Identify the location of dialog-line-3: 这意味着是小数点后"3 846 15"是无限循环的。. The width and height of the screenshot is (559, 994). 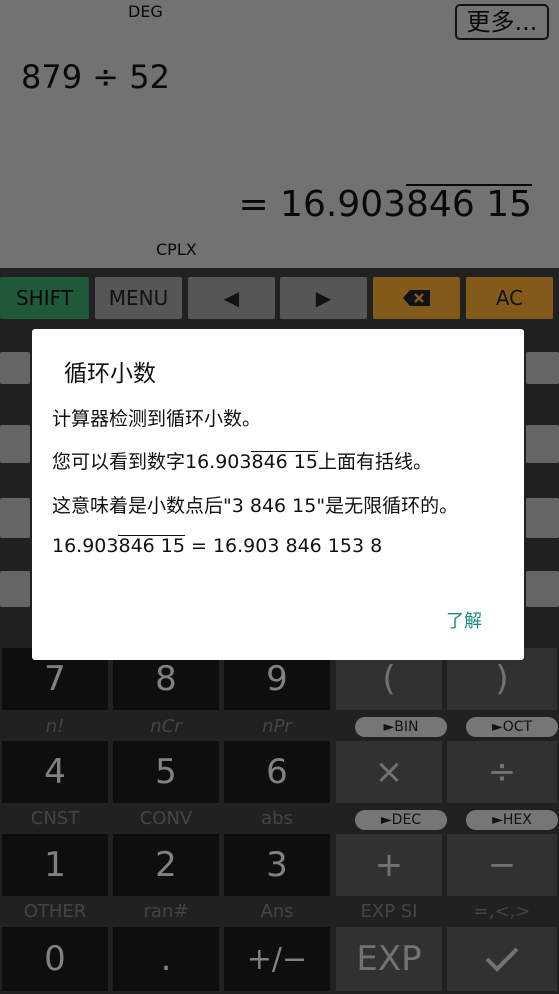
(255, 506).